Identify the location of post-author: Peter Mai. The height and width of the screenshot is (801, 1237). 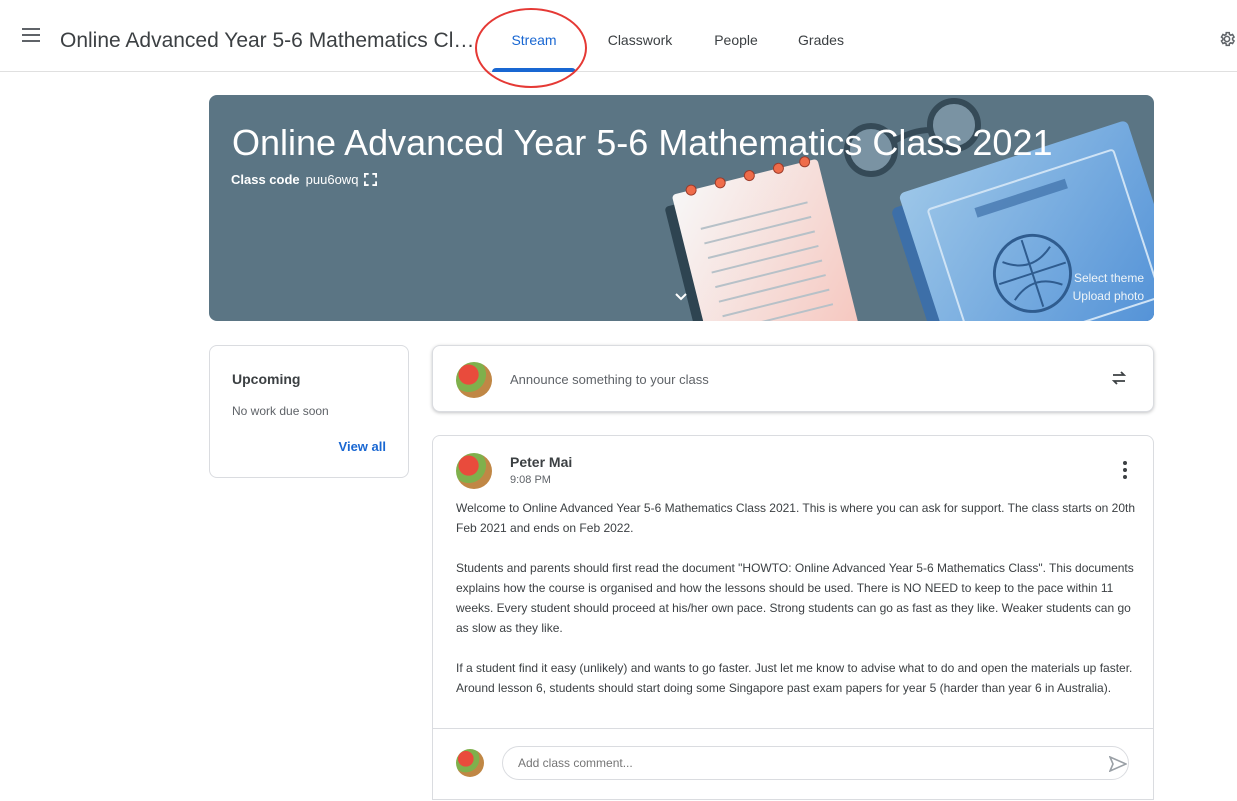
(541, 462).